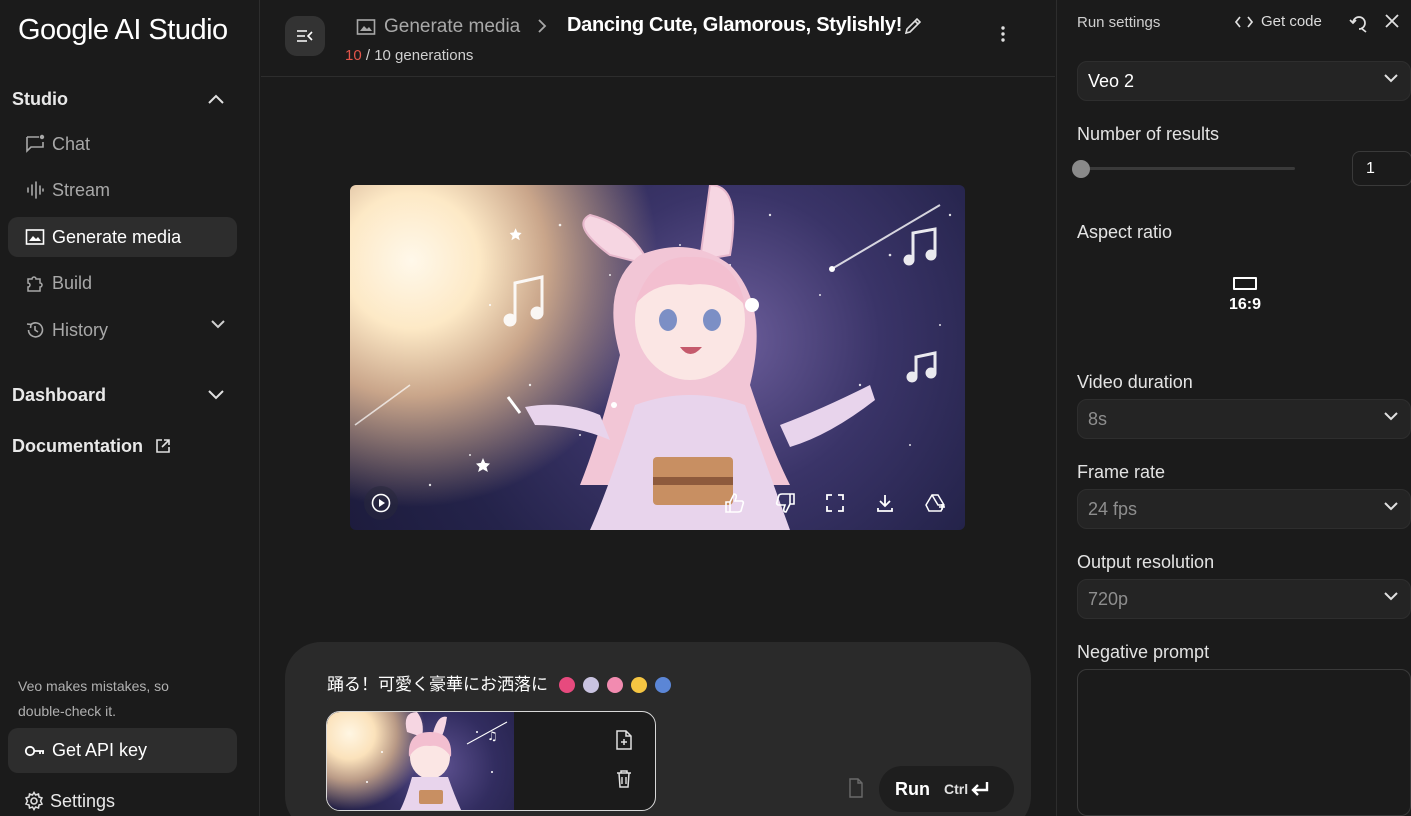  Describe the element at coordinates (1125, 232) in the screenshot. I see `aspect-ratio-label: Aspect ratio` at that location.